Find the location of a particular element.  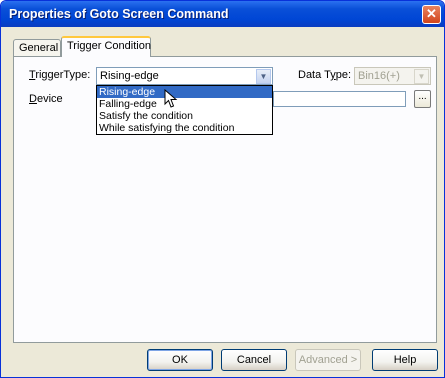

option-while-satisfying: While satisfying the condition is located at coordinates (184, 128).